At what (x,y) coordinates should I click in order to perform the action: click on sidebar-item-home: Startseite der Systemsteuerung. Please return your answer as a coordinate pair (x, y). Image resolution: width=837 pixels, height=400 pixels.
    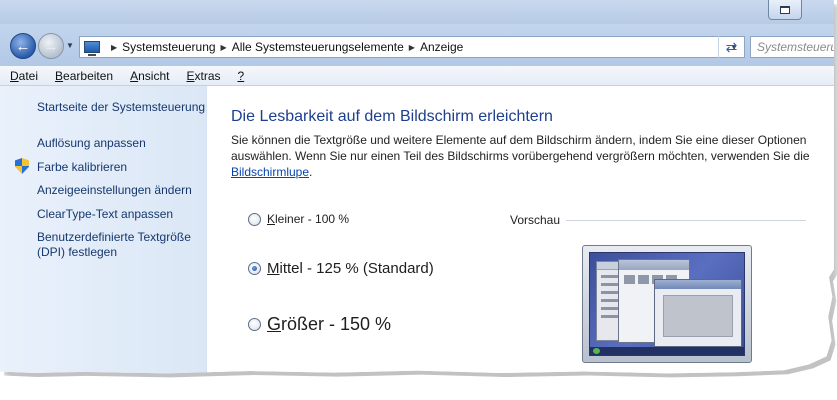
    Looking at the image, I should click on (121, 107).